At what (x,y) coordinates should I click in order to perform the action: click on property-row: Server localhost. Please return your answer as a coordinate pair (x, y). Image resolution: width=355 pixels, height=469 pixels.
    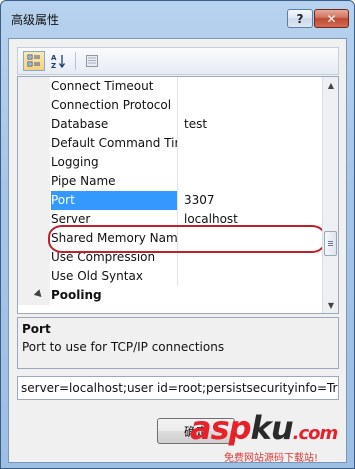
    Looking at the image, I should click on (170, 219).